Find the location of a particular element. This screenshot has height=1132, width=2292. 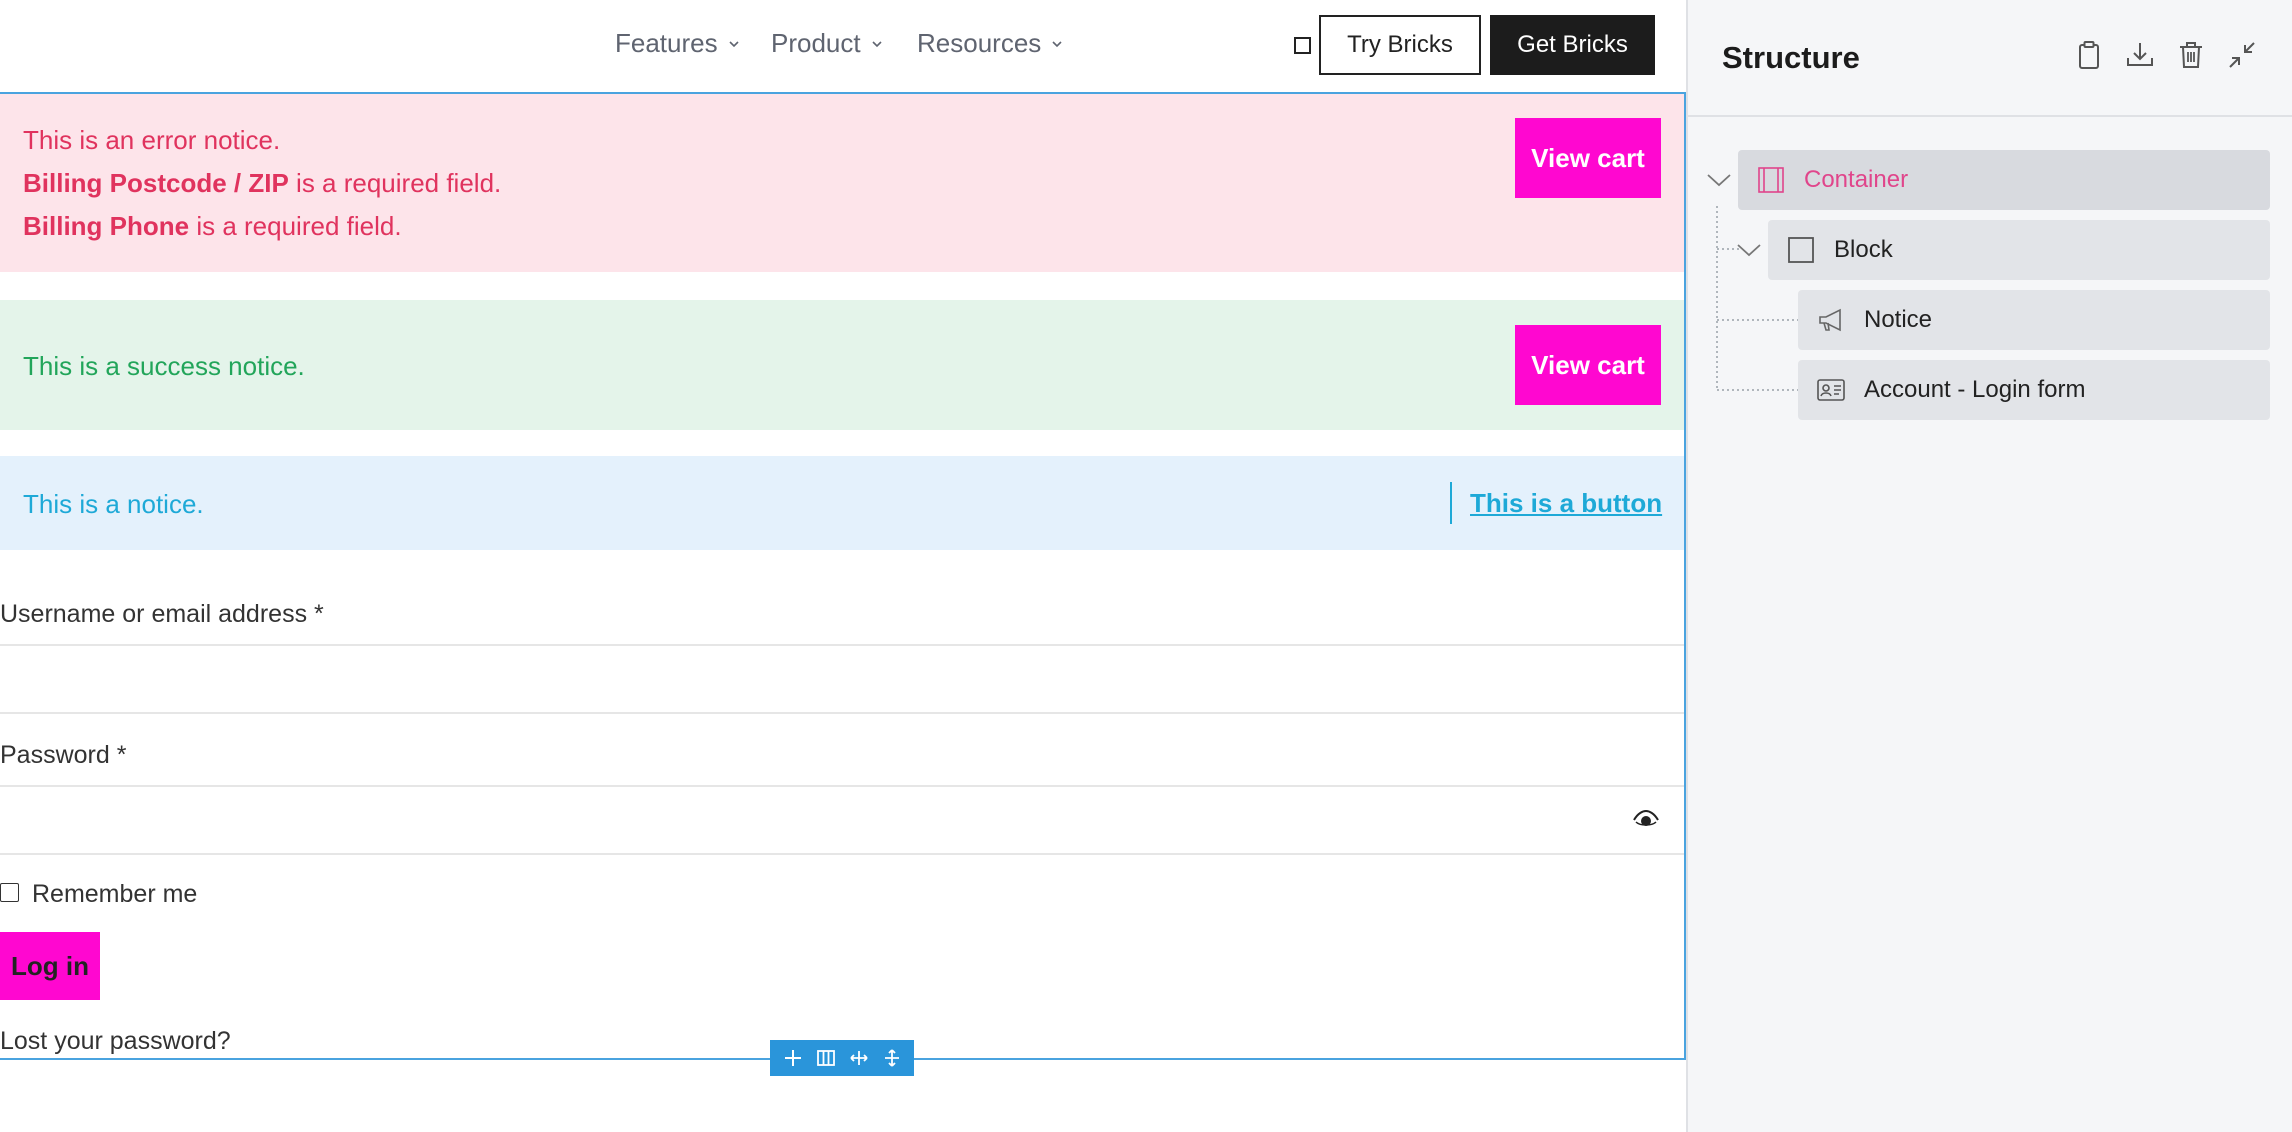

tree-item-label: Container is located at coordinates (1856, 179).